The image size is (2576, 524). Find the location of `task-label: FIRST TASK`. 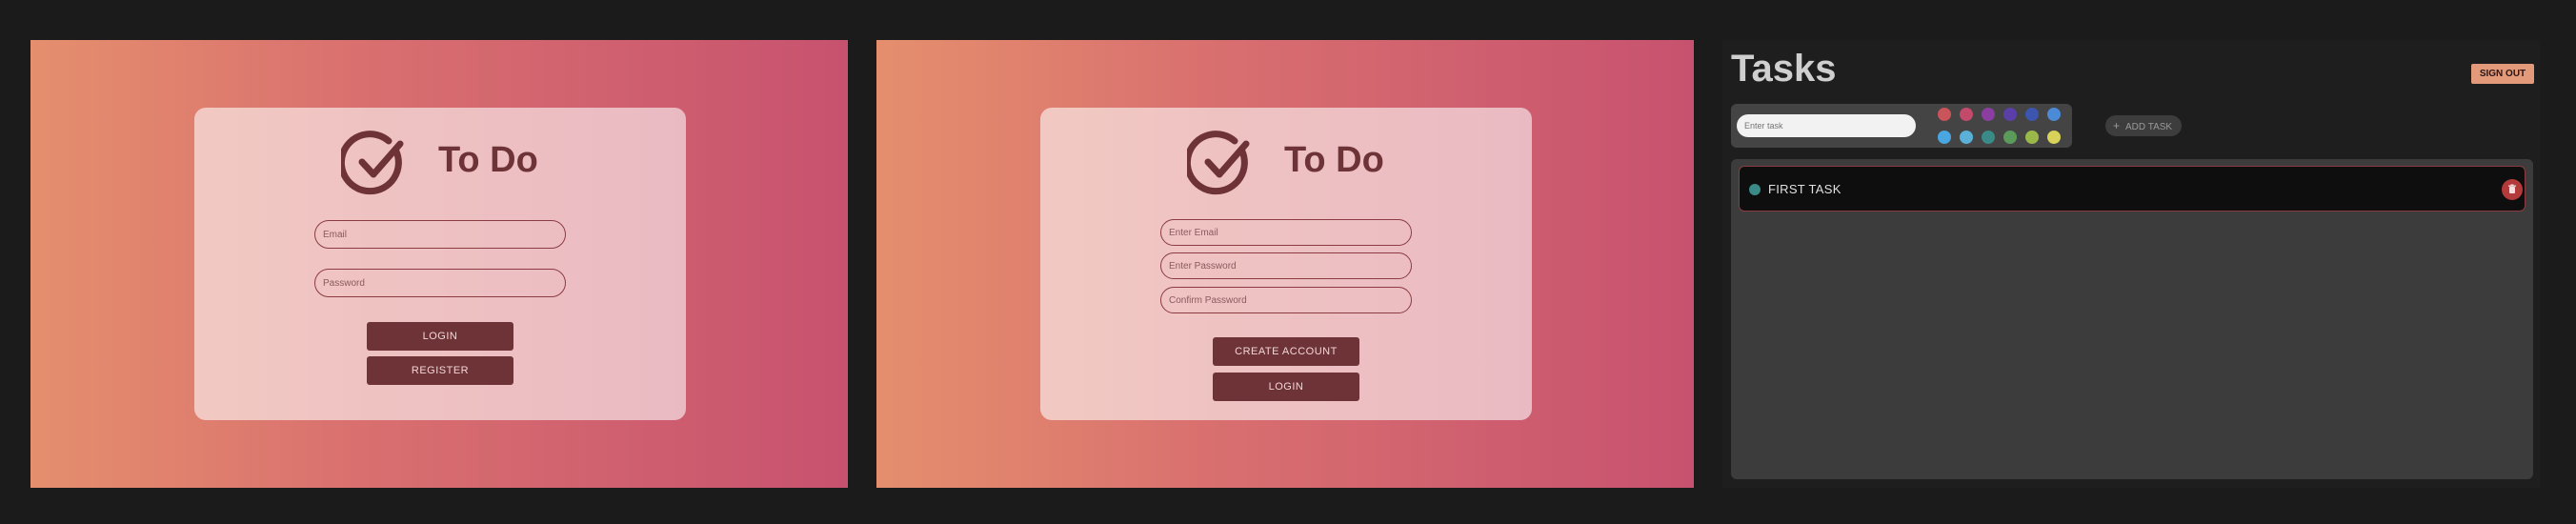

task-label: FIRST TASK is located at coordinates (1805, 189).